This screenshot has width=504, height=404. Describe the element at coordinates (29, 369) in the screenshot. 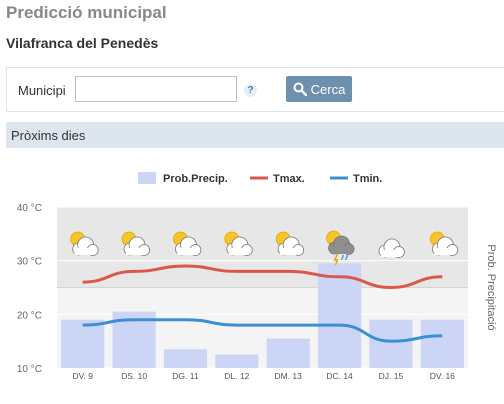

I see `y-tick-label: 10 °C` at that location.